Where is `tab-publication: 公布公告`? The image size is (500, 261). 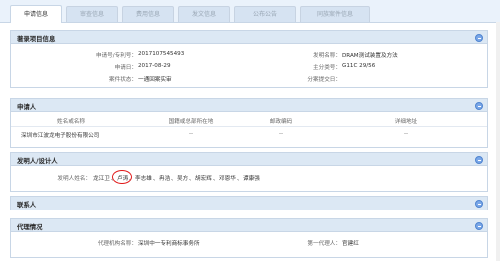 tab-publication: 公布公告 is located at coordinates (265, 14).